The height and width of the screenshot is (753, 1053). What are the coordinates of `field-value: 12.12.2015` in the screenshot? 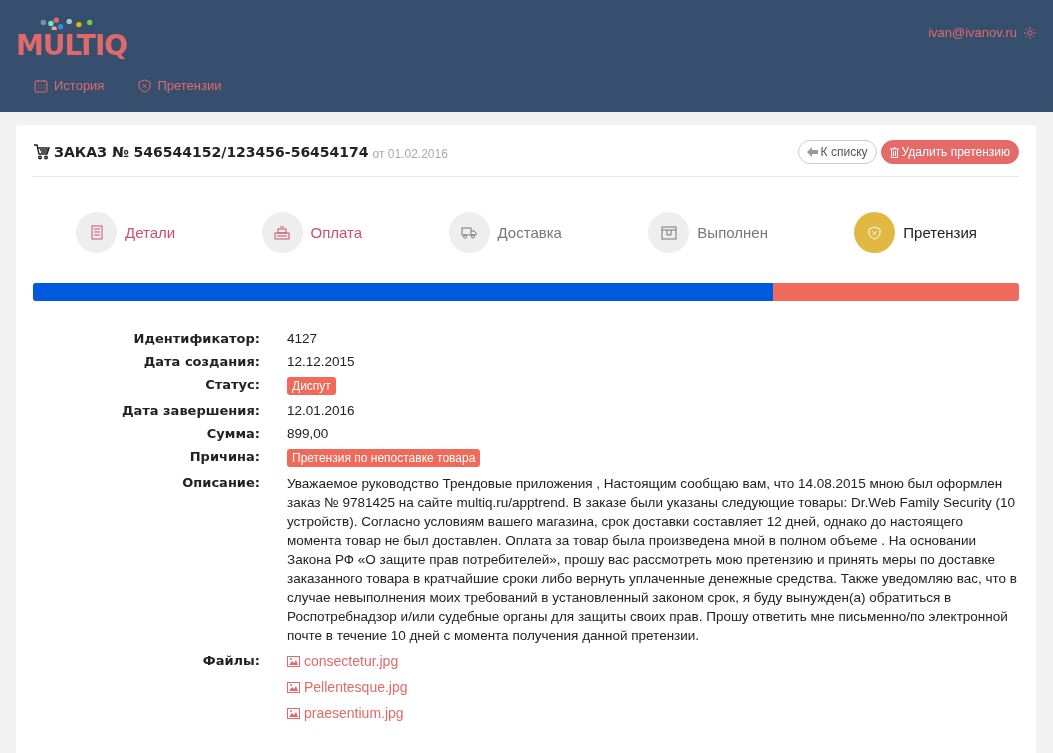 It's located at (321, 361).